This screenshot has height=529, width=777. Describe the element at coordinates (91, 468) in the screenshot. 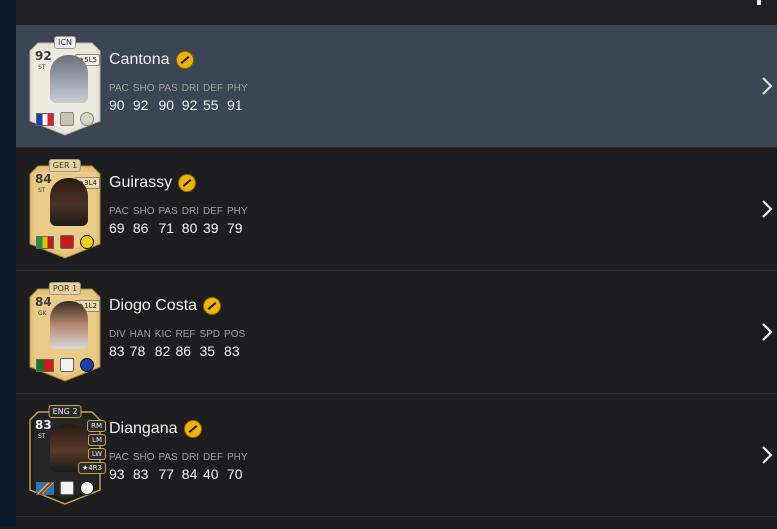

I see `chem-style-badge: ★4R3` at that location.